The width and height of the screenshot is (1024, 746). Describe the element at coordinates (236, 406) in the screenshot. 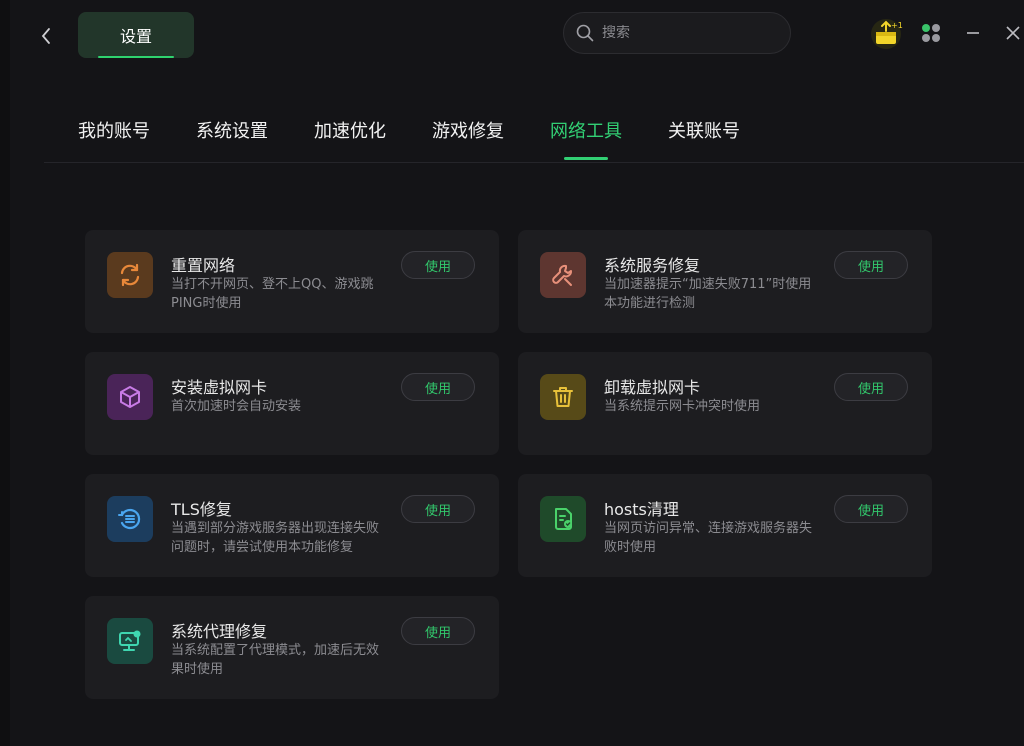

I see `tool-description: 首次加速时会自动安装` at that location.